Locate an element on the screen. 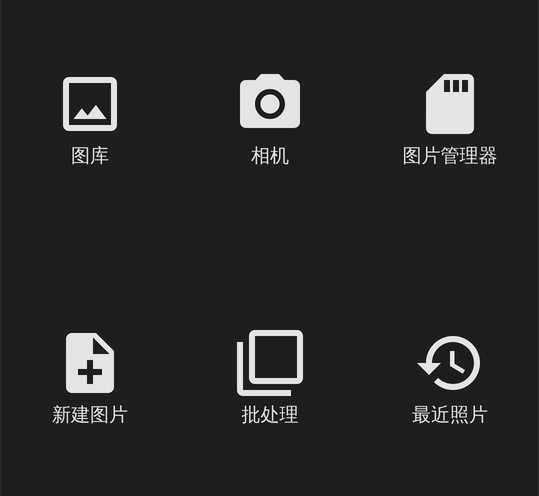  app-tile-button: 相机 is located at coordinates (270, 118).